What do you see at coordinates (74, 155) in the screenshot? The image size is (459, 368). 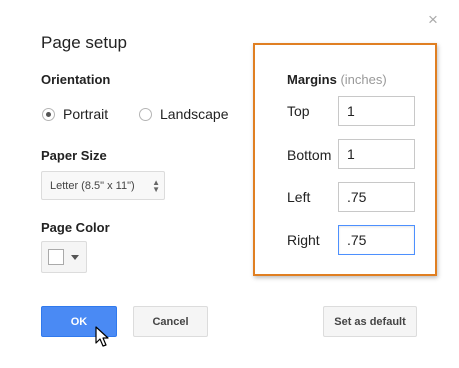 I see `paper-size-label: Paper Size` at bounding box center [74, 155].